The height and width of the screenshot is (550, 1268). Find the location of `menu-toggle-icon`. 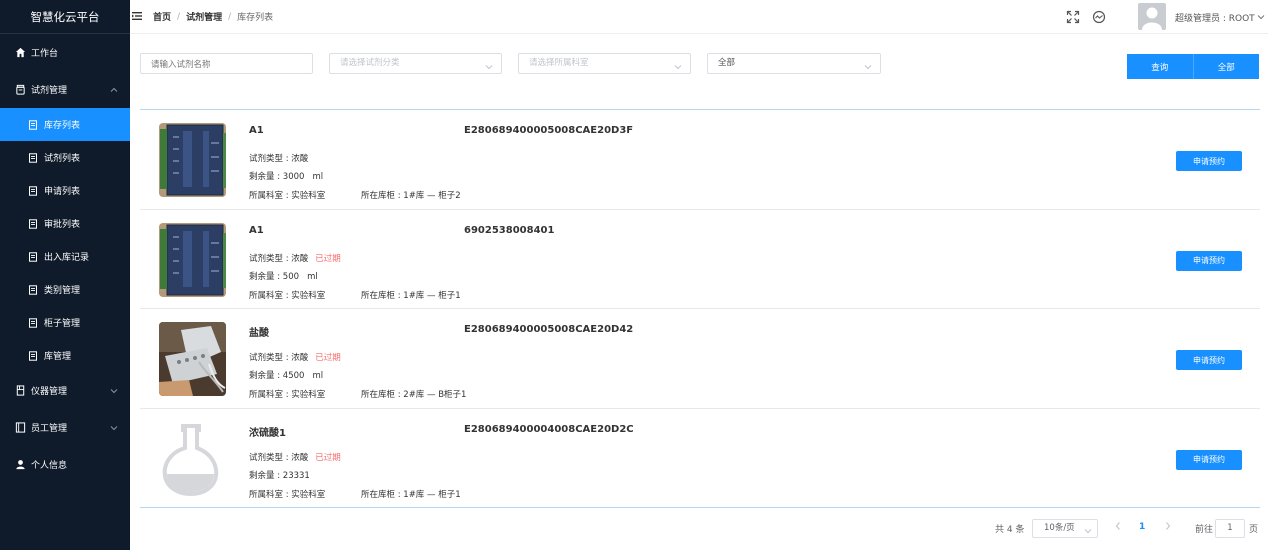

menu-toggle-icon is located at coordinates (137, 16).